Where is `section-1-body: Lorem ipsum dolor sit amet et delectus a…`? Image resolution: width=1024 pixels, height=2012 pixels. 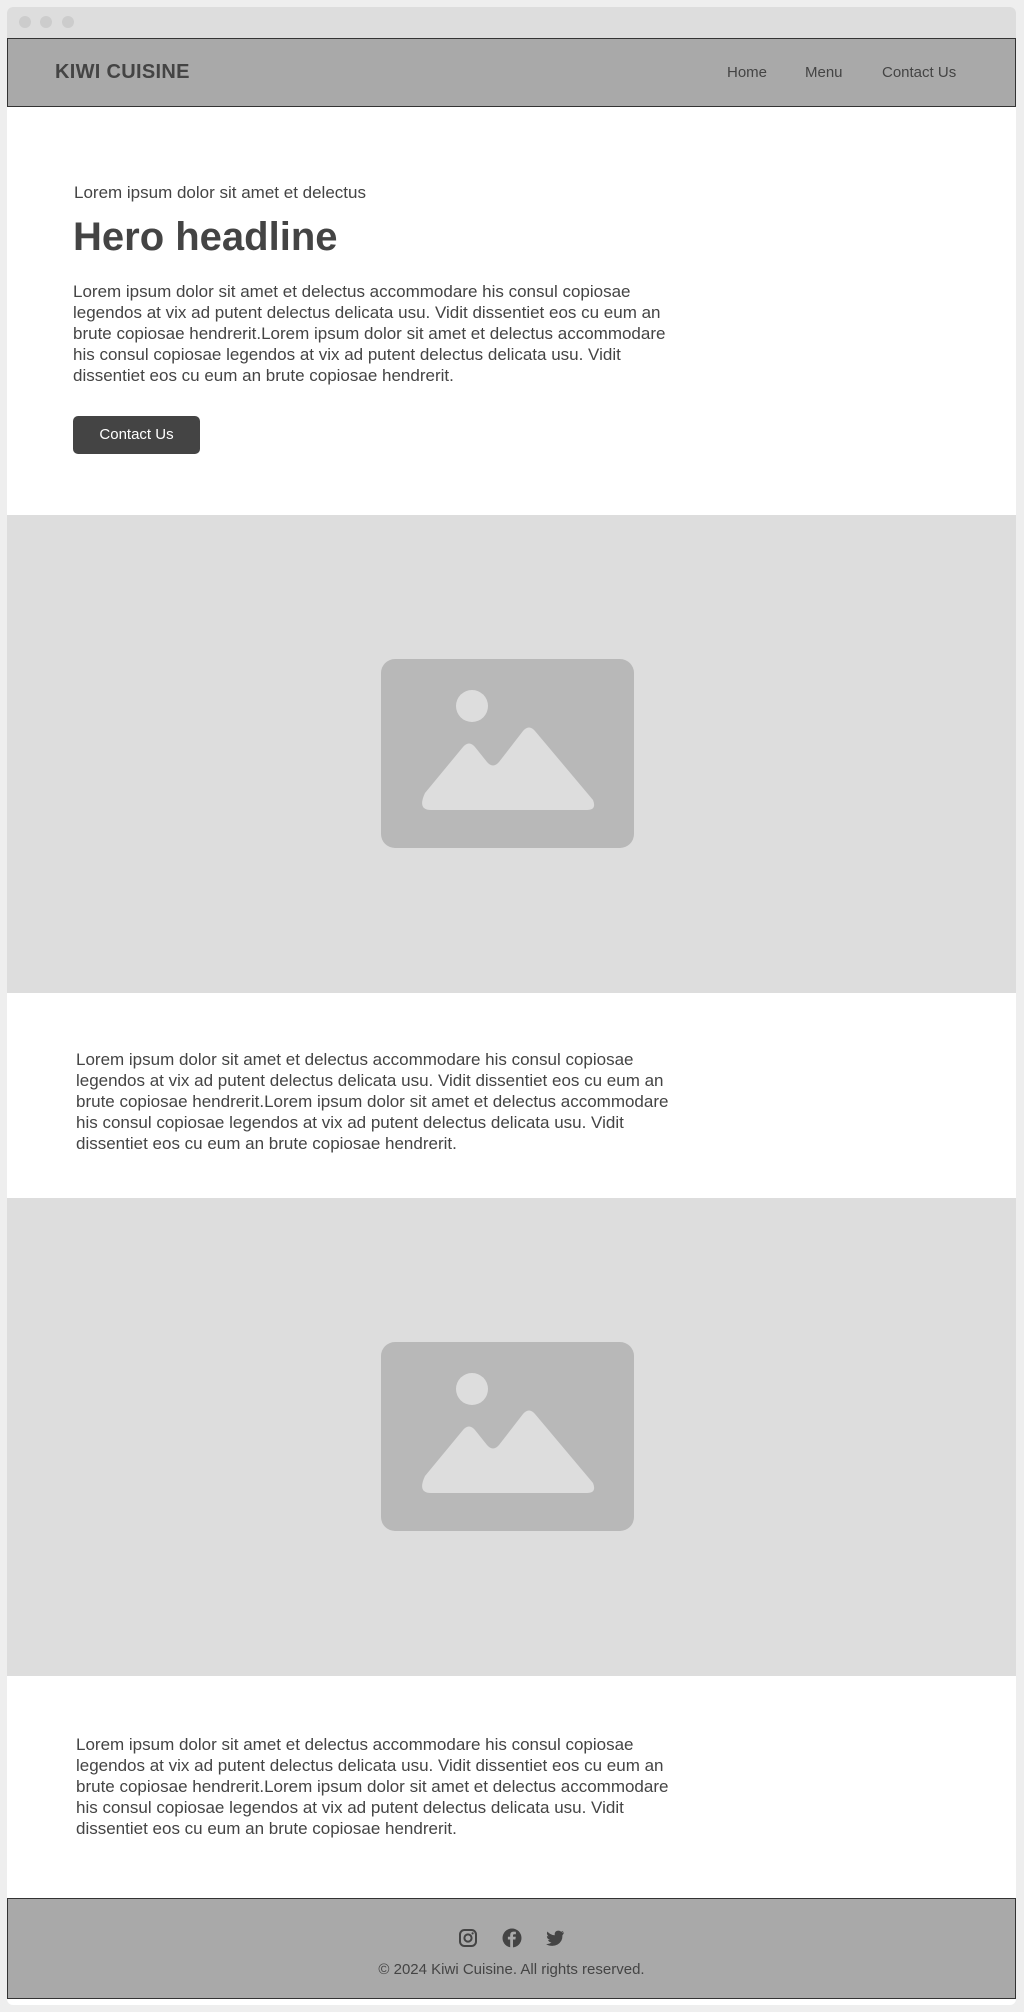 section-1-body: Lorem ipsum dolor sit amet et delectus a… is located at coordinates (372, 1101).